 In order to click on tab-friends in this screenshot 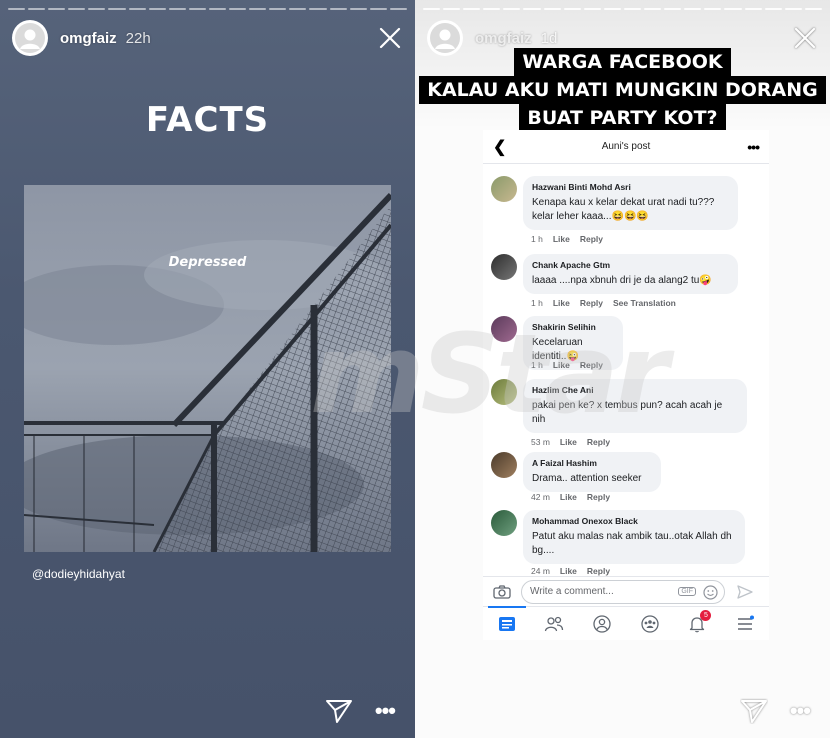, I will do `click(554, 624)`.